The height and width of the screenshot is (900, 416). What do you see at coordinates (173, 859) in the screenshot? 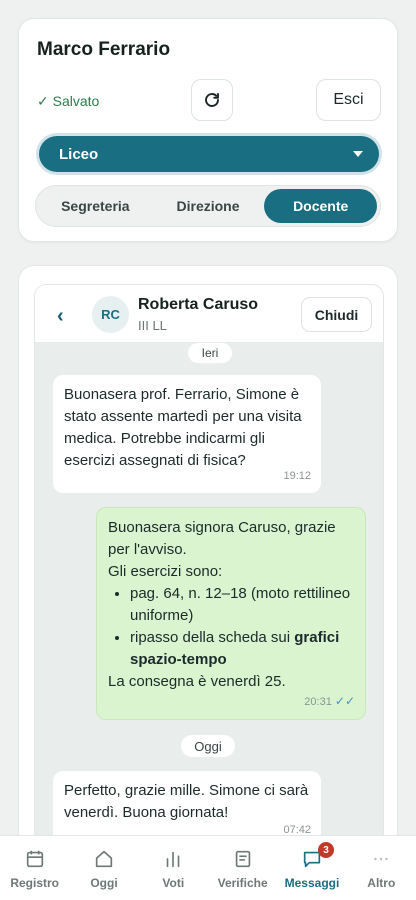
I see `bars-icon` at bounding box center [173, 859].